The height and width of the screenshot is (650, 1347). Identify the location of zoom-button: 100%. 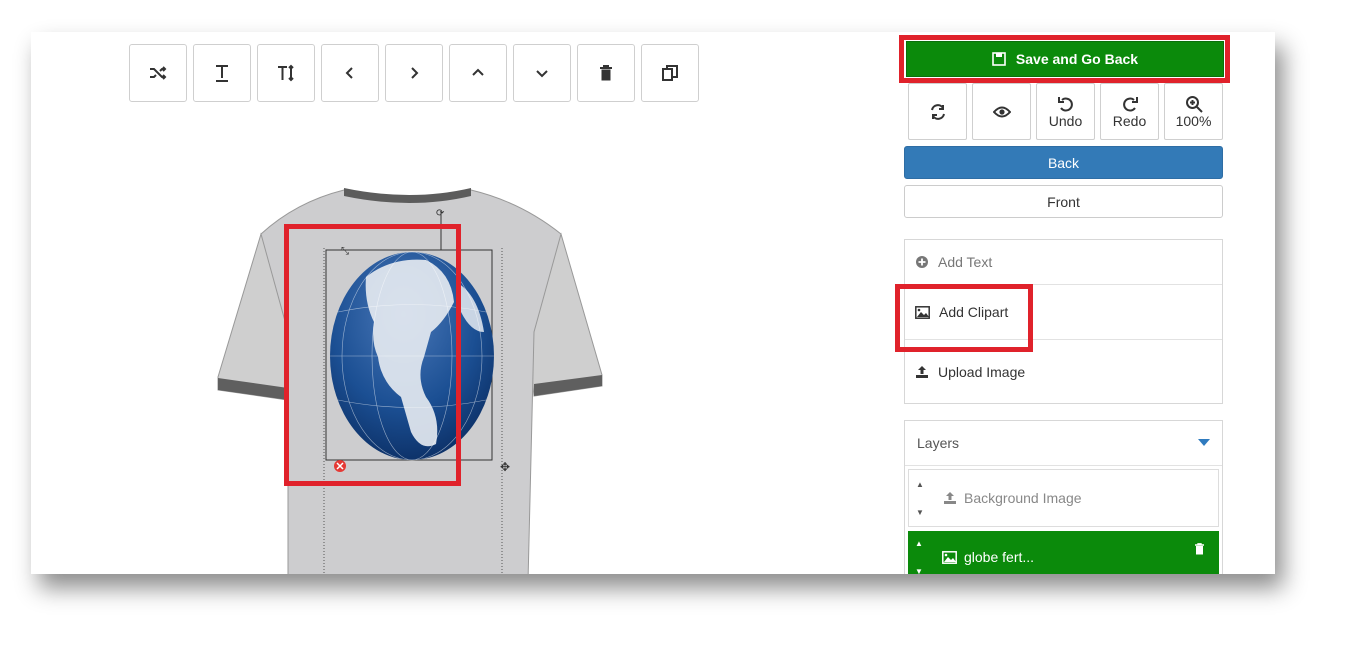
(1193, 111).